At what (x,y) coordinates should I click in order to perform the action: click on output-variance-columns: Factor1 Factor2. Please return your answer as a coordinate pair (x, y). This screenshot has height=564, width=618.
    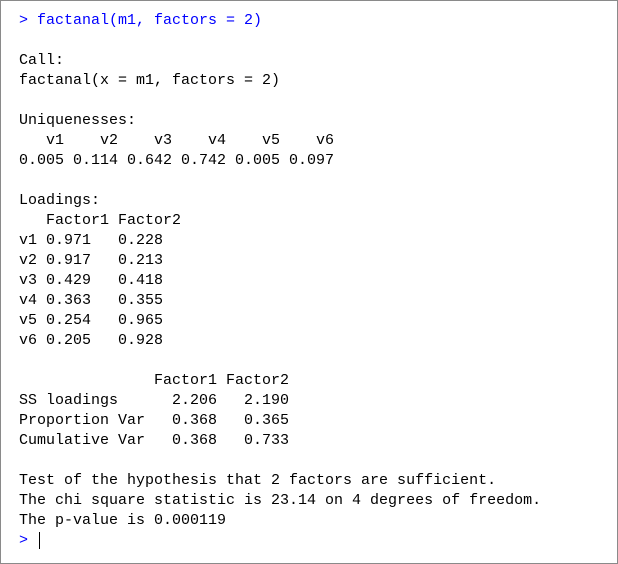
    Looking at the image, I should click on (154, 380).